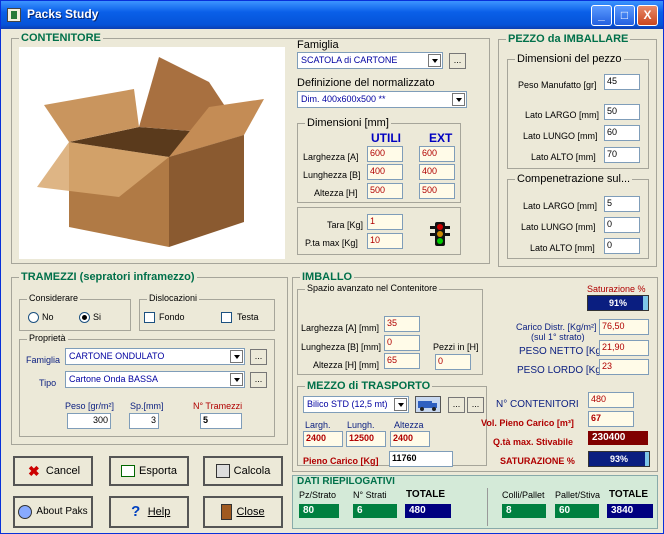 The width and height of the screenshot is (664, 534). Describe the element at coordinates (456, 347) in the screenshot. I see `pezzi-label: Pezzi in [H]` at that location.